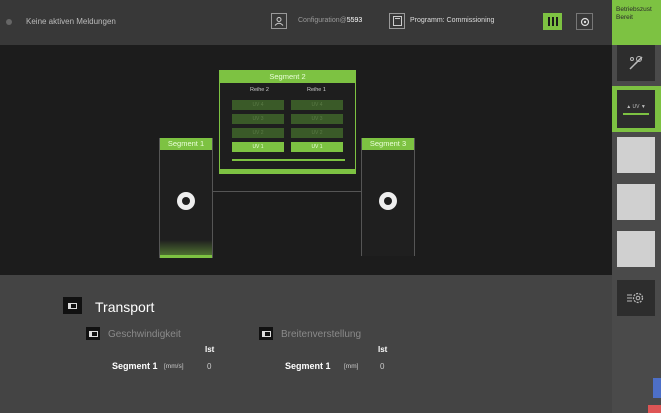 This screenshot has height=413, width=661. I want to click on configuration-info: Configuration@5593, so click(330, 20).